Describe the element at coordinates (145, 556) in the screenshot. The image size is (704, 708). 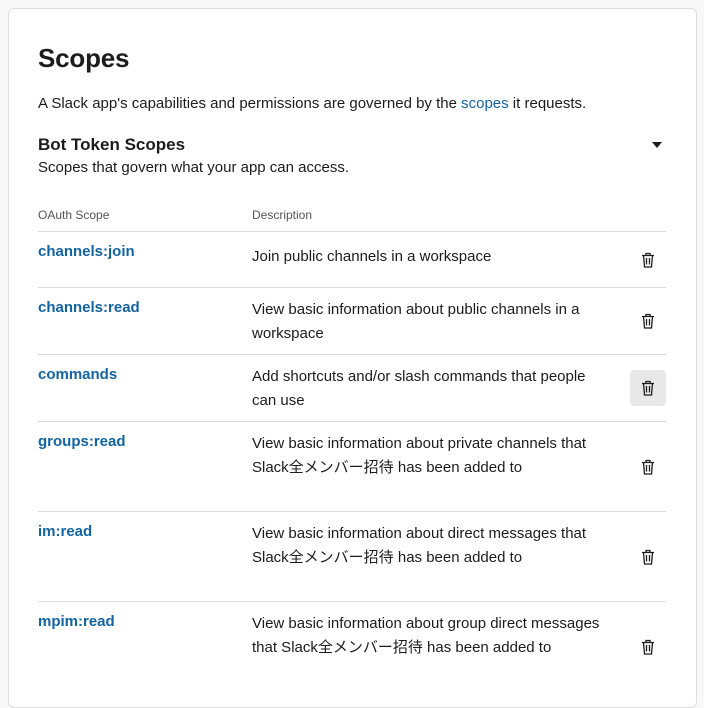
I see `scope-cell: im:read` at that location.